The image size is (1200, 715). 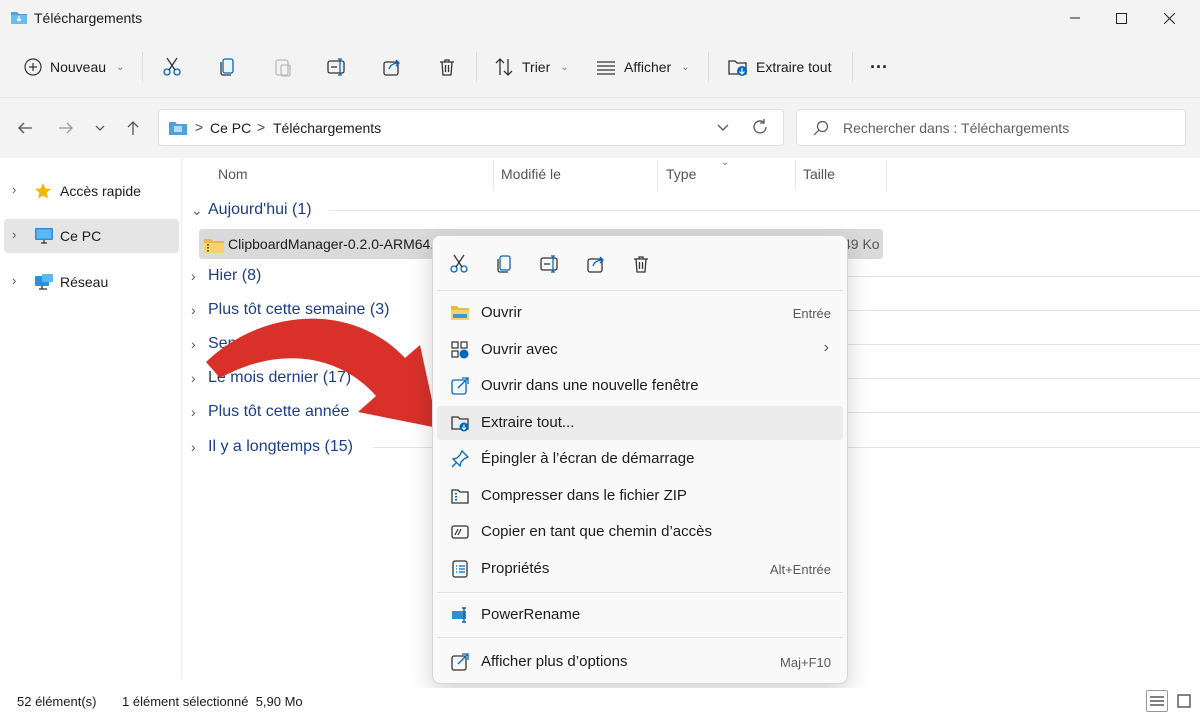 What do you see at coordinates (861, 244) in the screenshot?
I see `file-size: 49 Ko` at bounding box center [861, 244].